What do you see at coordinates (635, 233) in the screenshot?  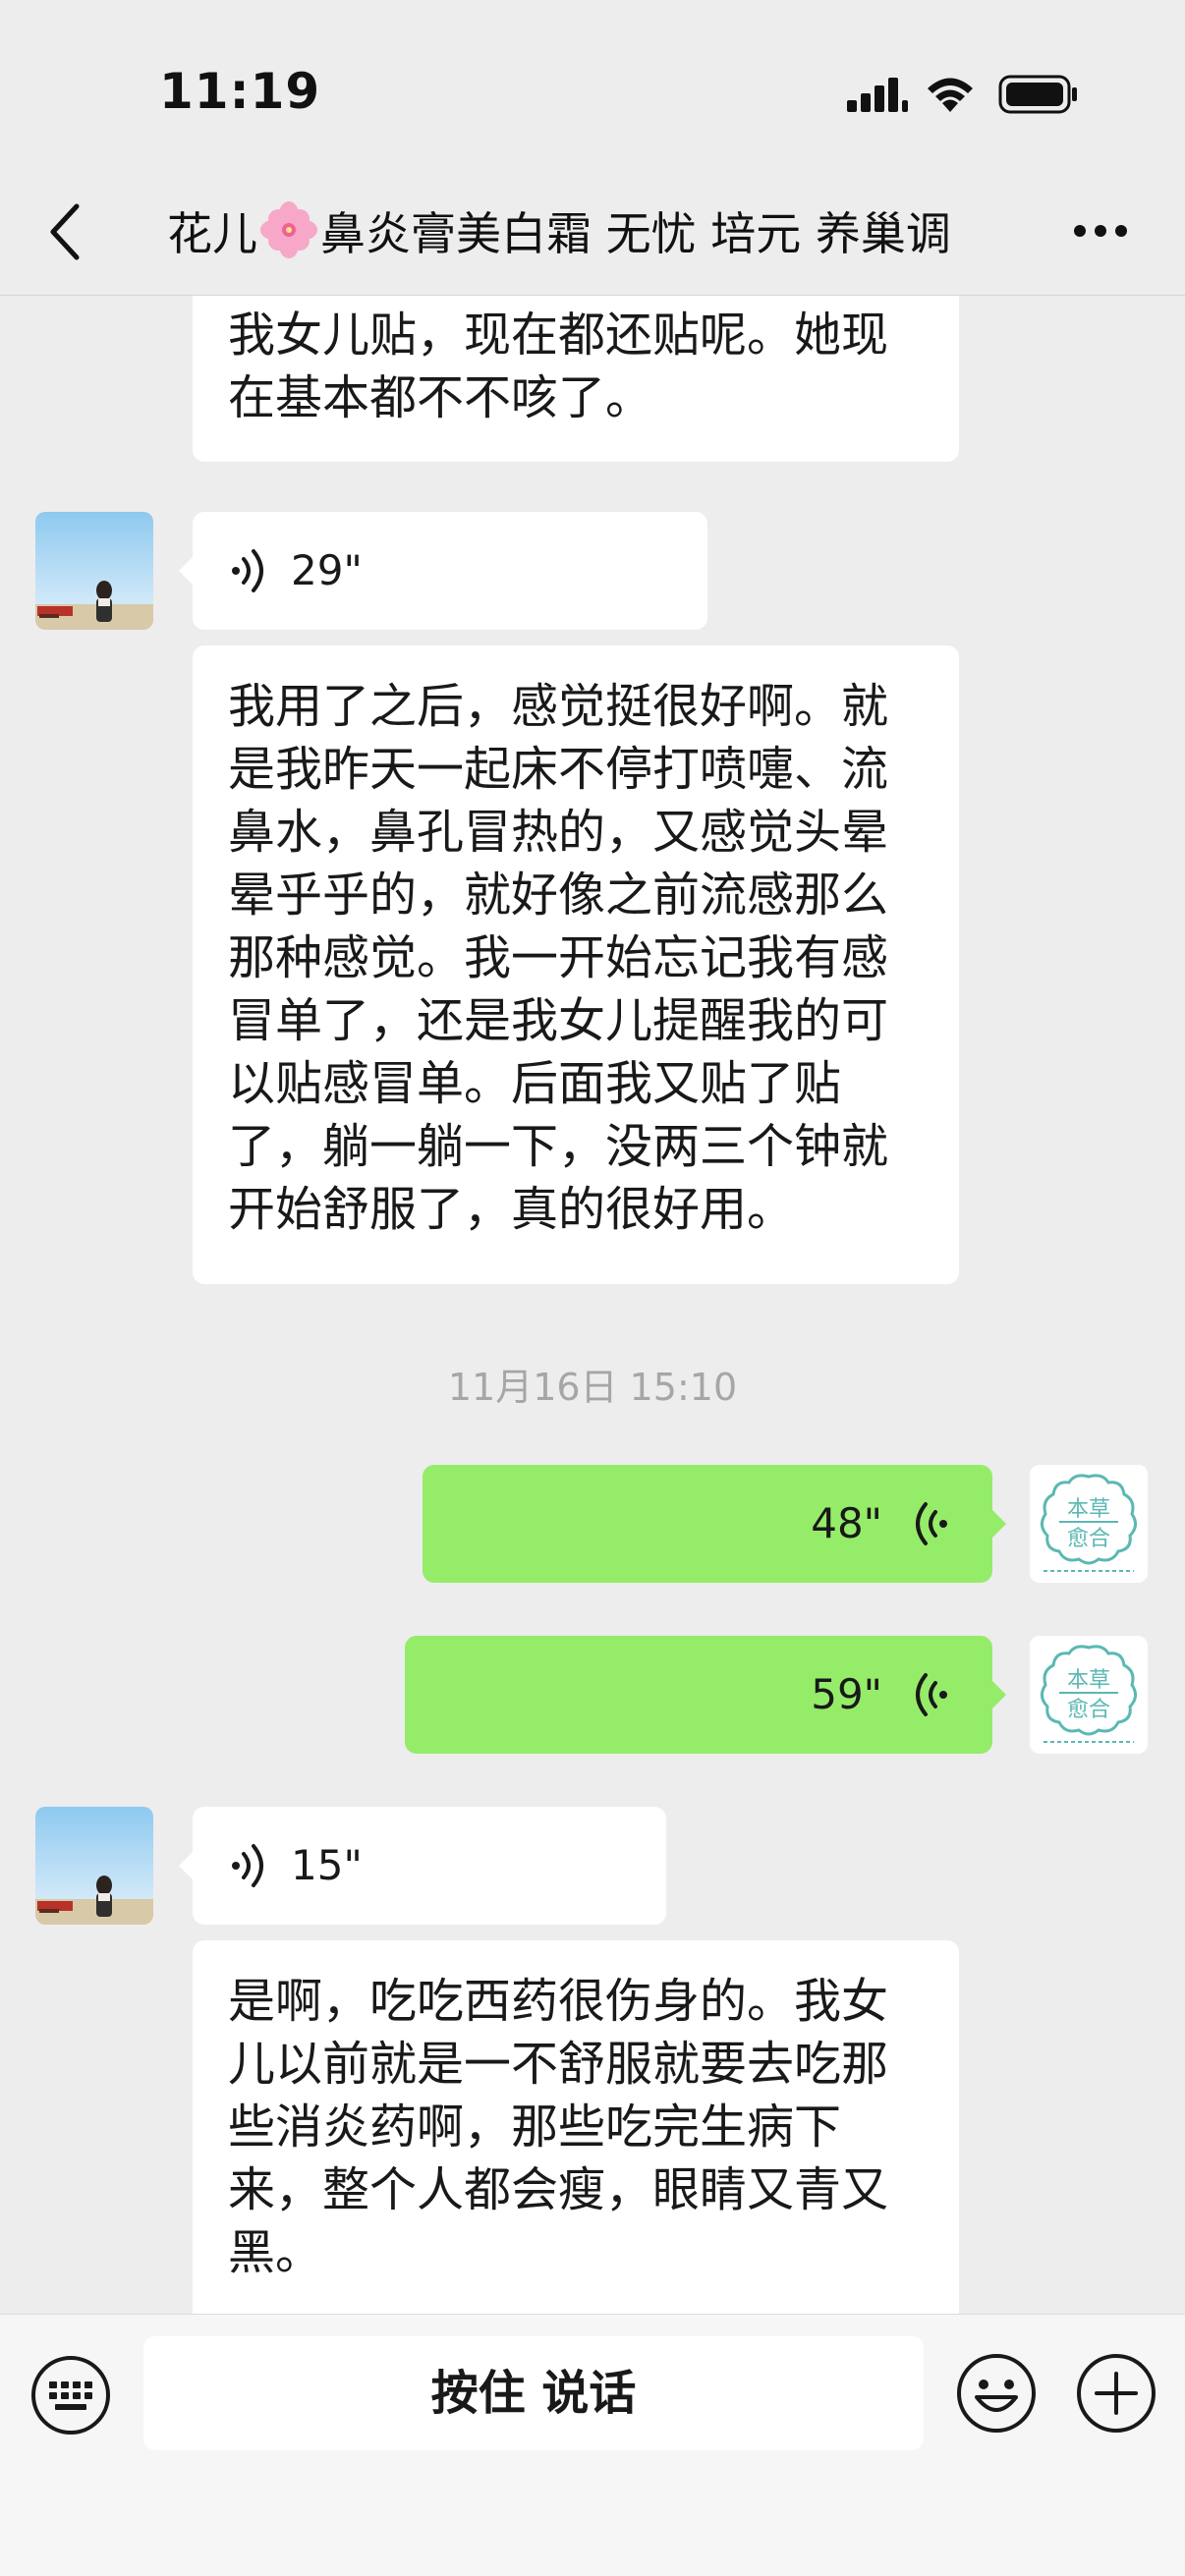 I see `chat-title-part-2: 鼻炎膏美白霜 无忧 培元 养巢调` at bounding box center [635, 233].